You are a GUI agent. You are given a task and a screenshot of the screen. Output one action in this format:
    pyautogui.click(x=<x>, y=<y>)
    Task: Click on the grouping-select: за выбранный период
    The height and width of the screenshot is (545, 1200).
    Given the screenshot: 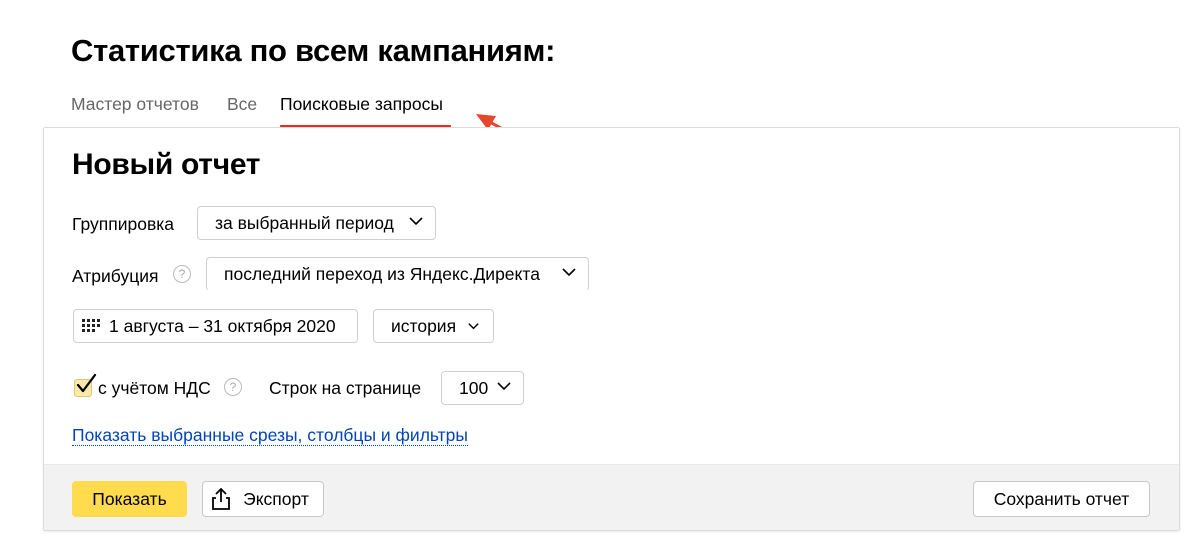 What is the action you would take?
    pyautogui.click(x=316, y=223)
    